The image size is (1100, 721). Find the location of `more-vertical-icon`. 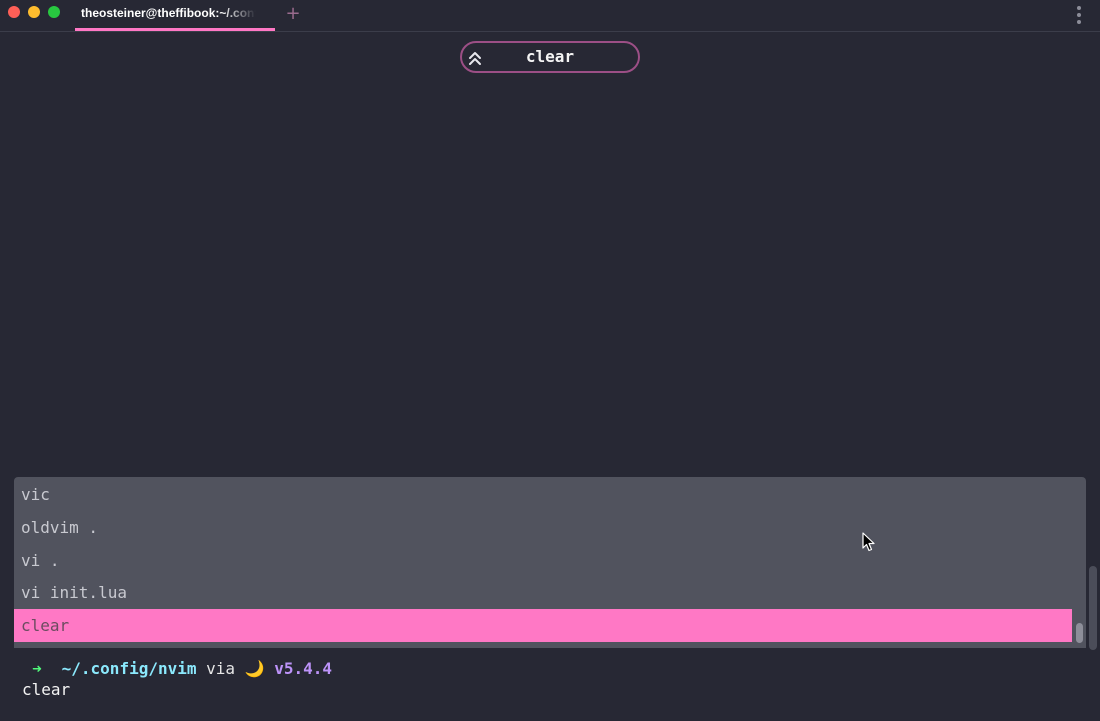

more-vertical-icon is located at coordinates (1079, 15).